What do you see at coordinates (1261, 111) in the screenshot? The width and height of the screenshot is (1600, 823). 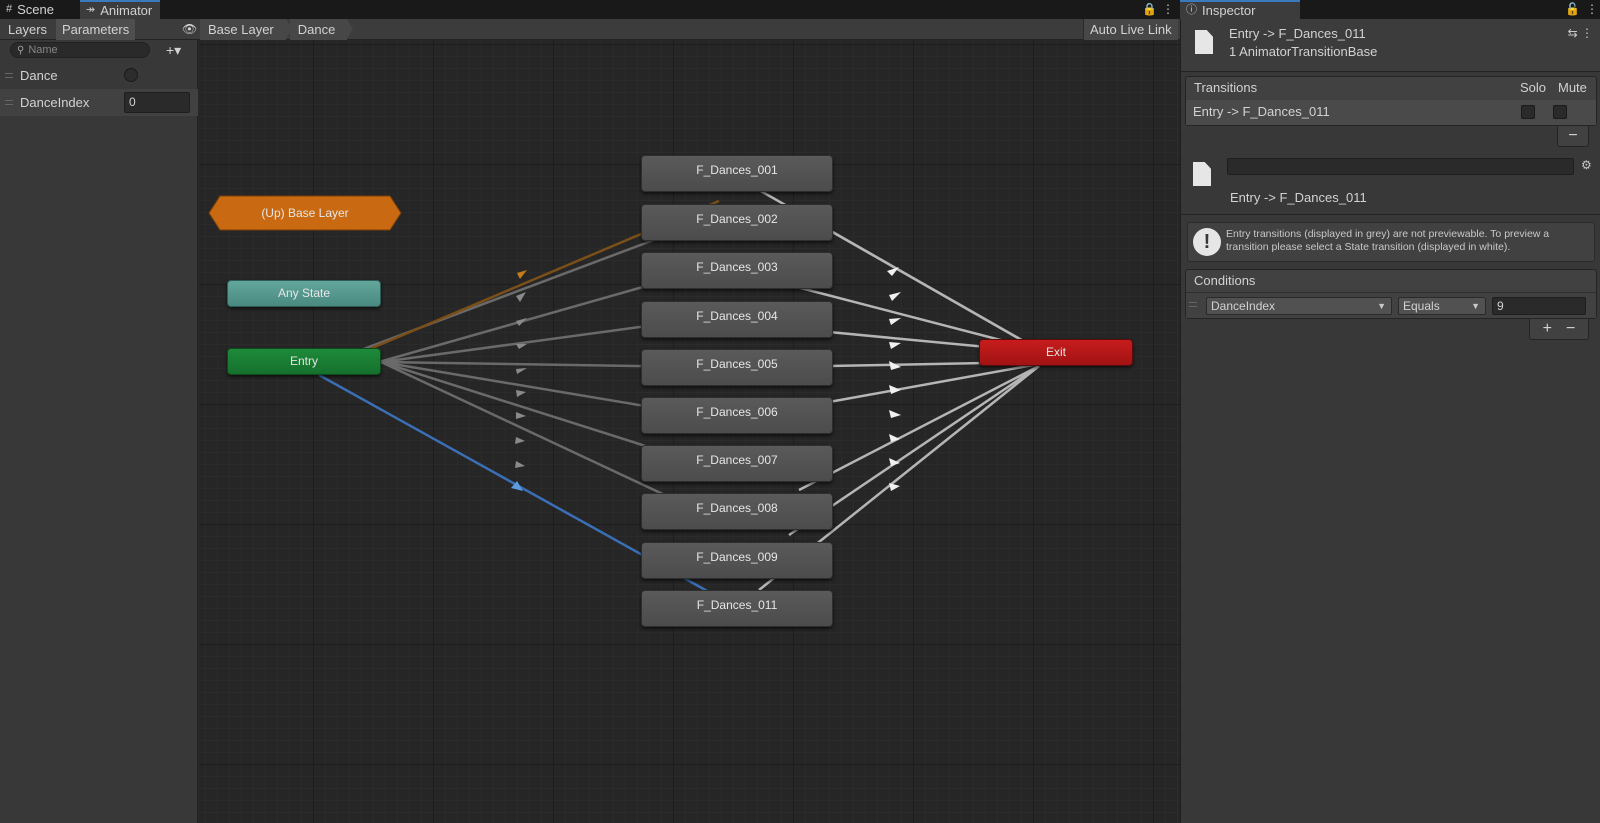 I see `transition-row-label: Entry -> F_Dances_011` at bounding box center [1261, 111].